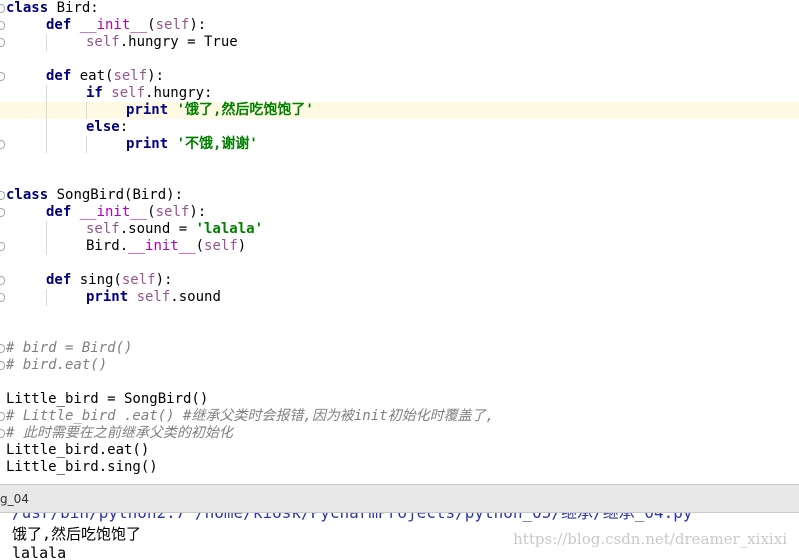 The image size is (799, 560). I want to click on code-line: Little_bird = SongBird(), so click(399, 399).